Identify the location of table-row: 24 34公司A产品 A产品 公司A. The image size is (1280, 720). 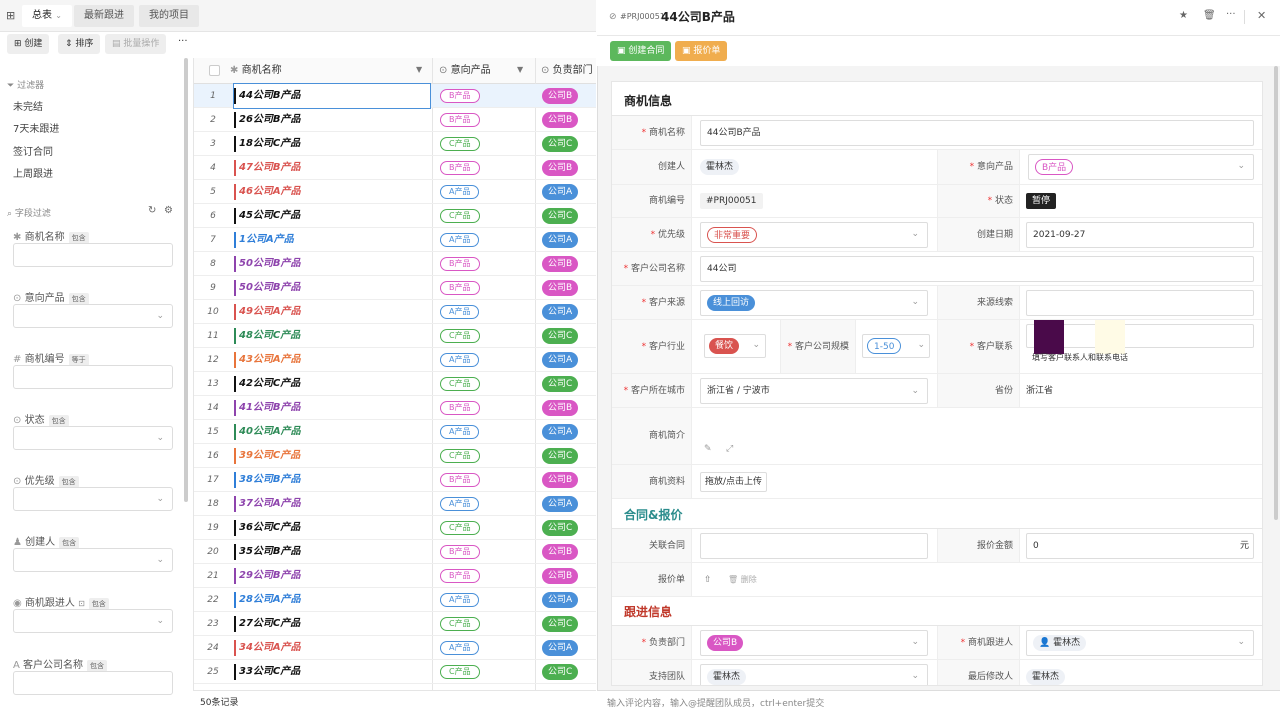
(395, 648).